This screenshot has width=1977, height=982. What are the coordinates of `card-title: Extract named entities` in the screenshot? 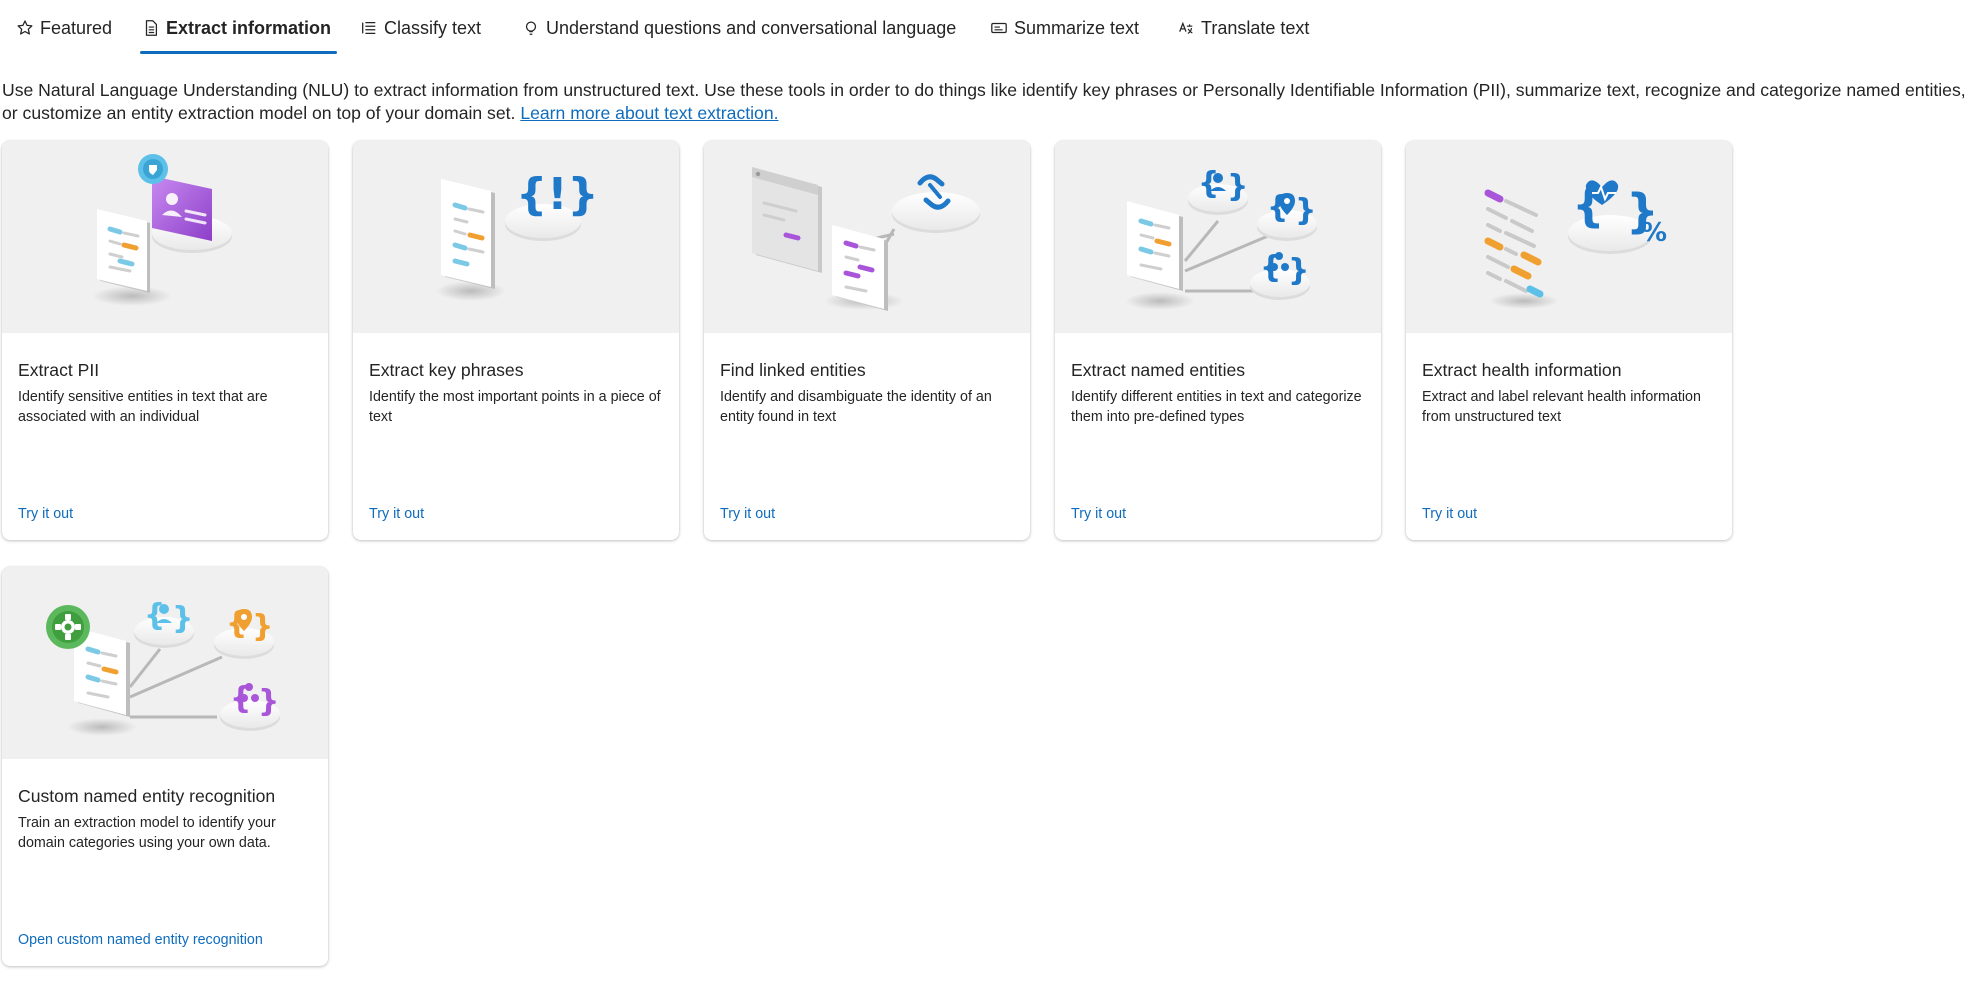 It's located at (1158, 370).